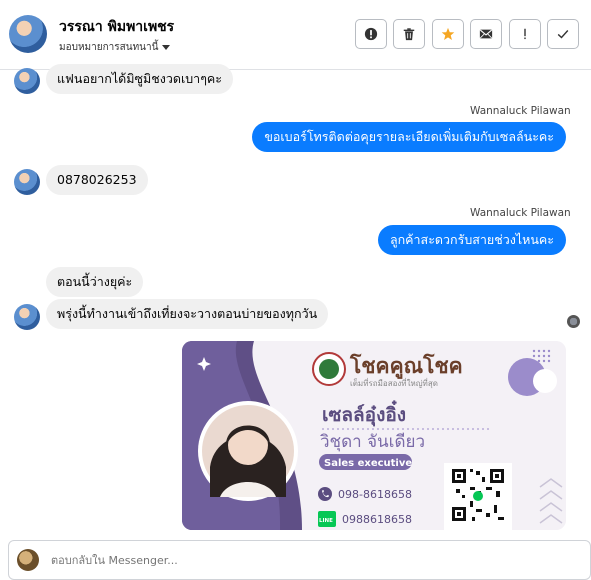  Describe the element at coordinates (375, 494) in the screenshot. I see `card-phone: 098-8618658` at that location.